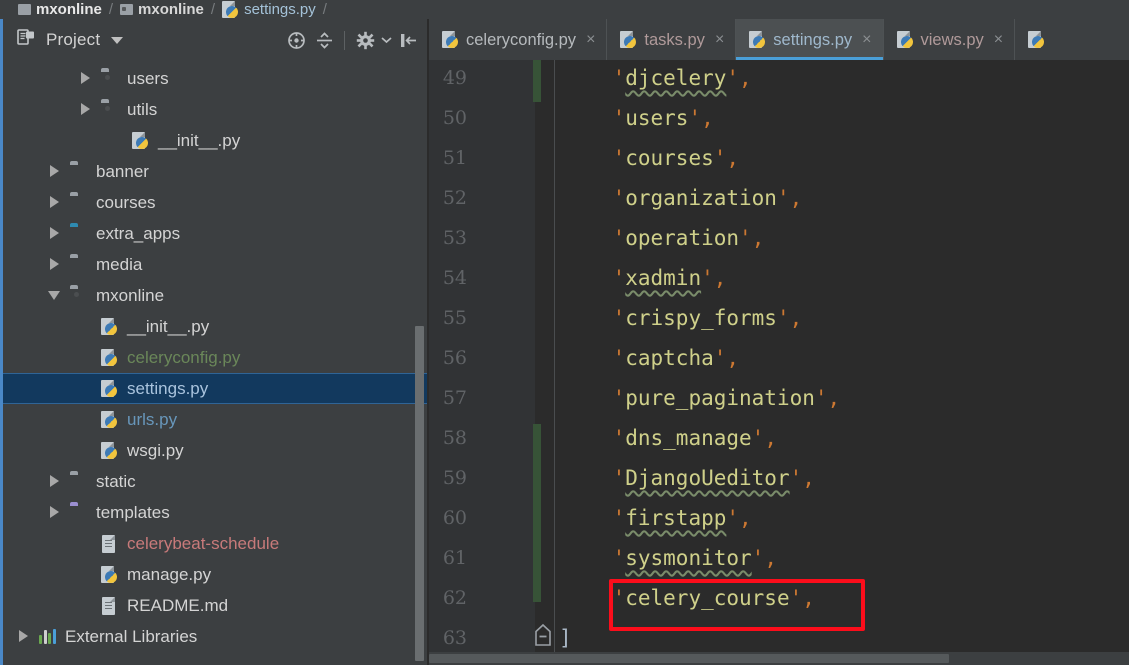  I want to click on tree-item: mxonline, so click(216, 295).